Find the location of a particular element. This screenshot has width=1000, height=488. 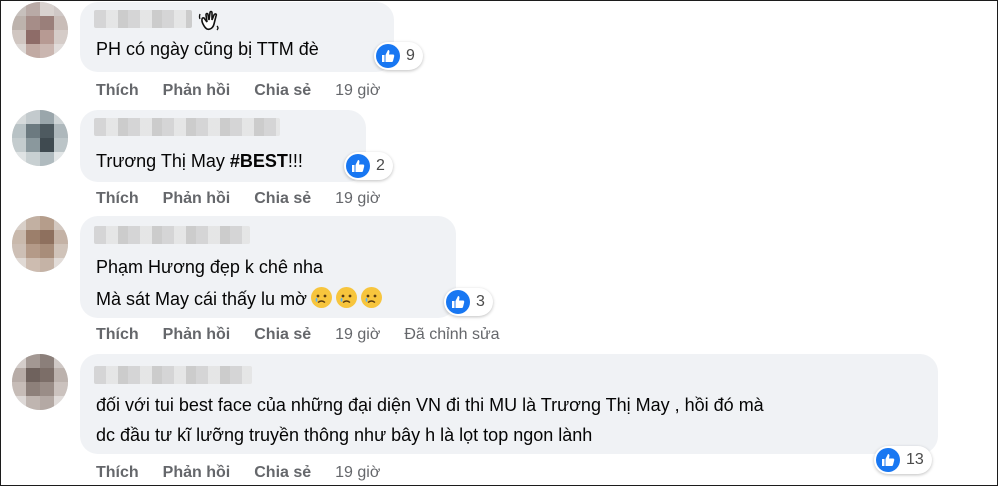

reaction-count: 3 is located at coordinates (468, 302).